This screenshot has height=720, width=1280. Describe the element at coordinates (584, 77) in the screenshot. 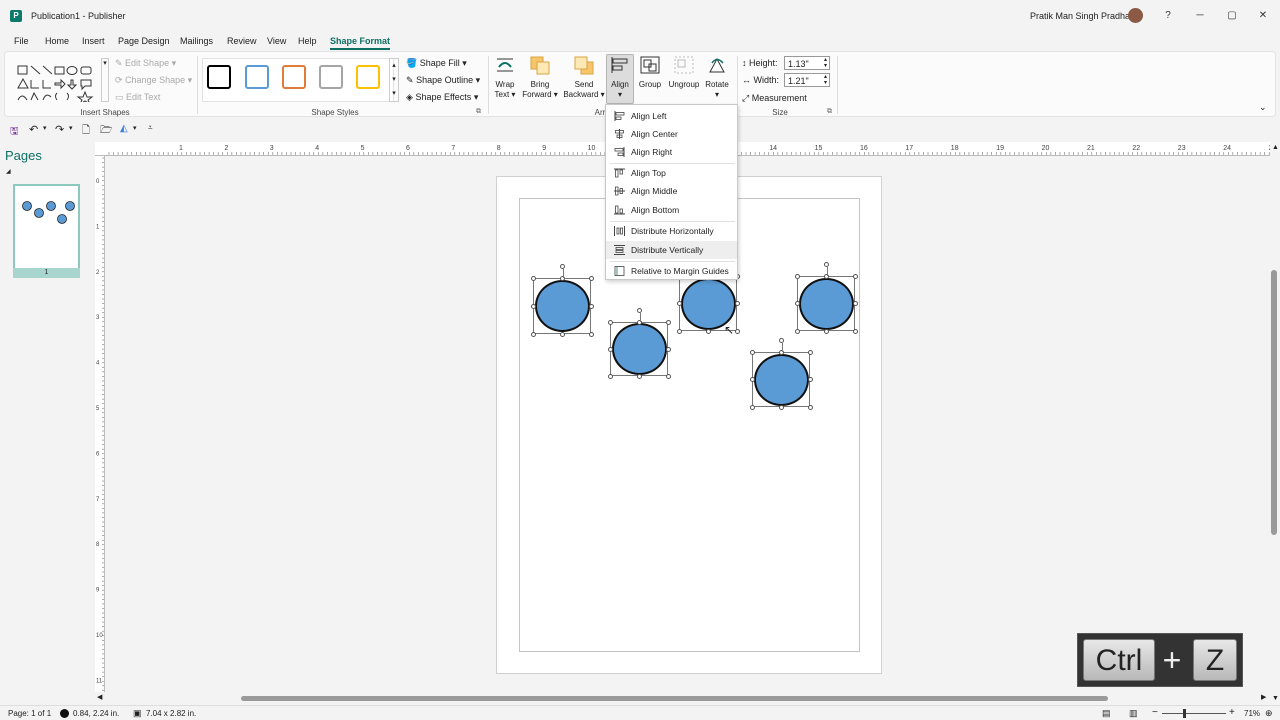

I see `send-backward-button: Send Backward ▾` at that location.